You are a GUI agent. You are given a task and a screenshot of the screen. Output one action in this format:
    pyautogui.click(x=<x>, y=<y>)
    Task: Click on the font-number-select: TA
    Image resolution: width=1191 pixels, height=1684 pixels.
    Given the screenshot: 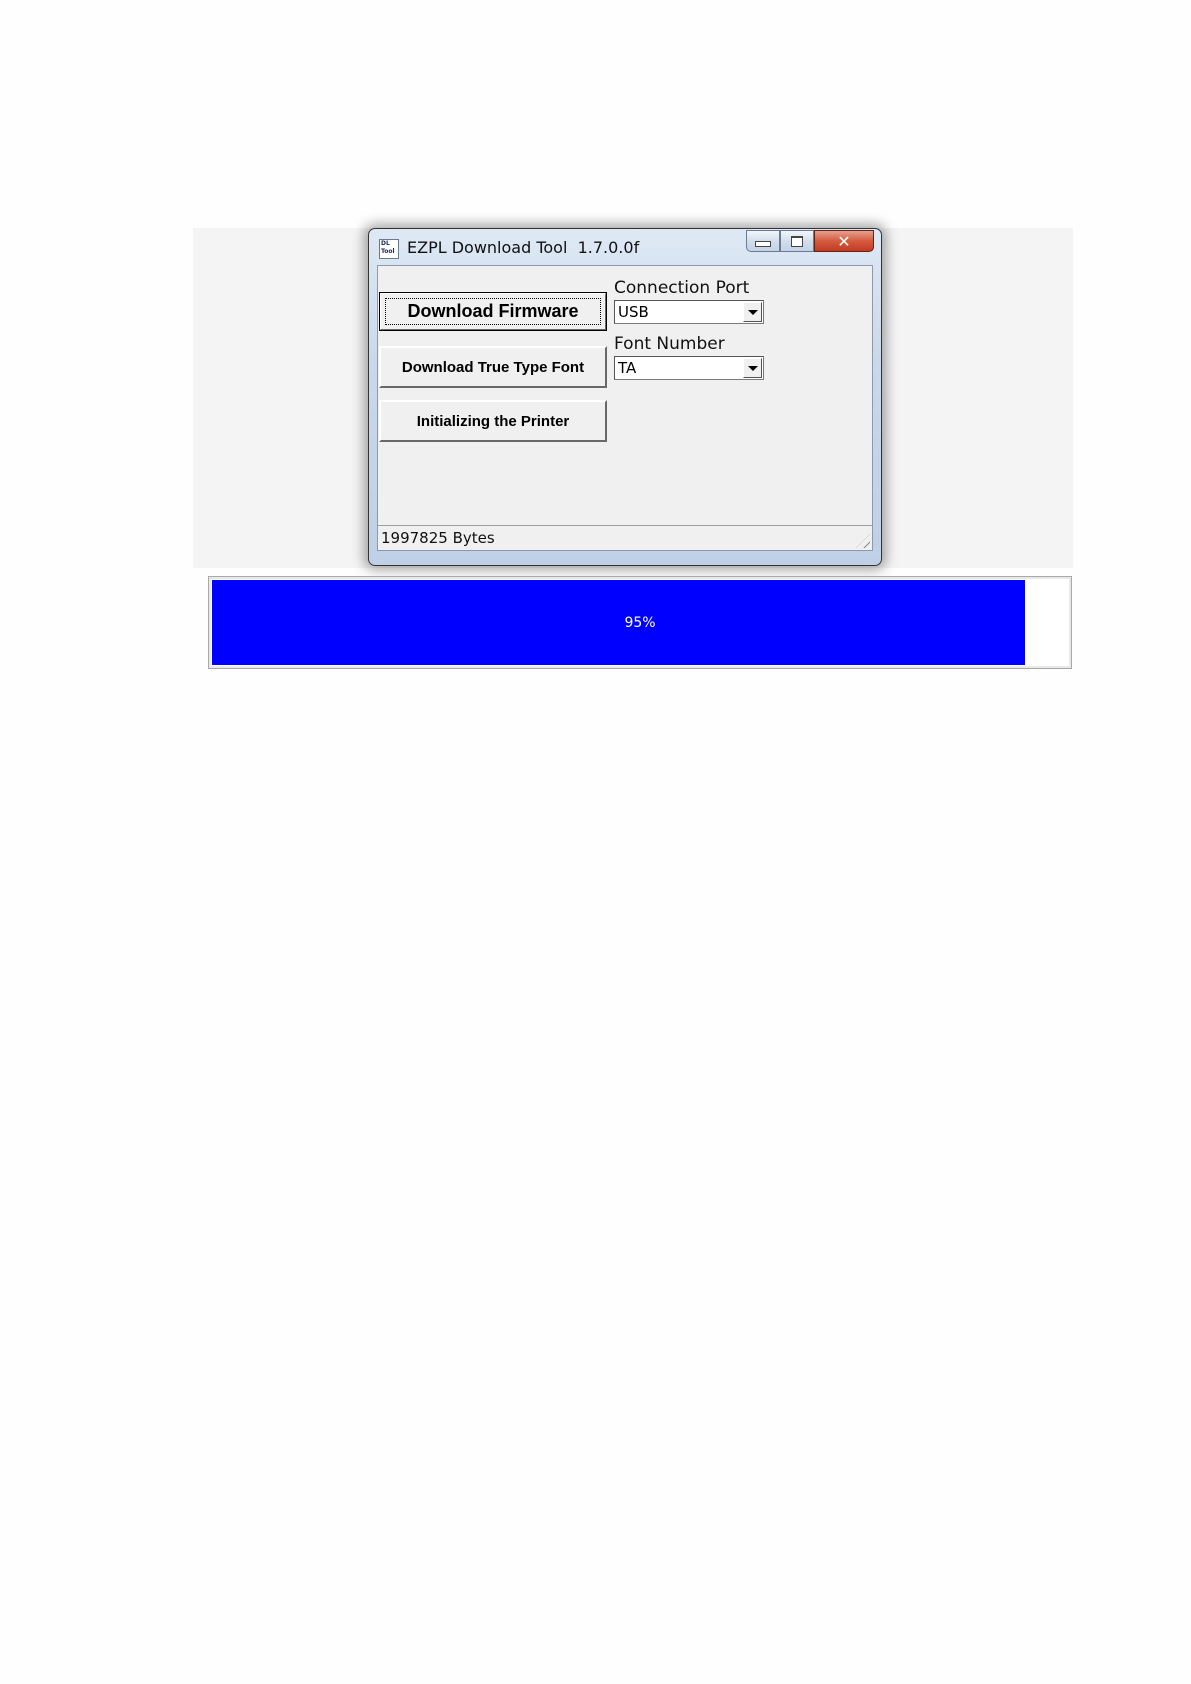 What is the action you would take?
    pyautogui.click(x=689, y=368)
    